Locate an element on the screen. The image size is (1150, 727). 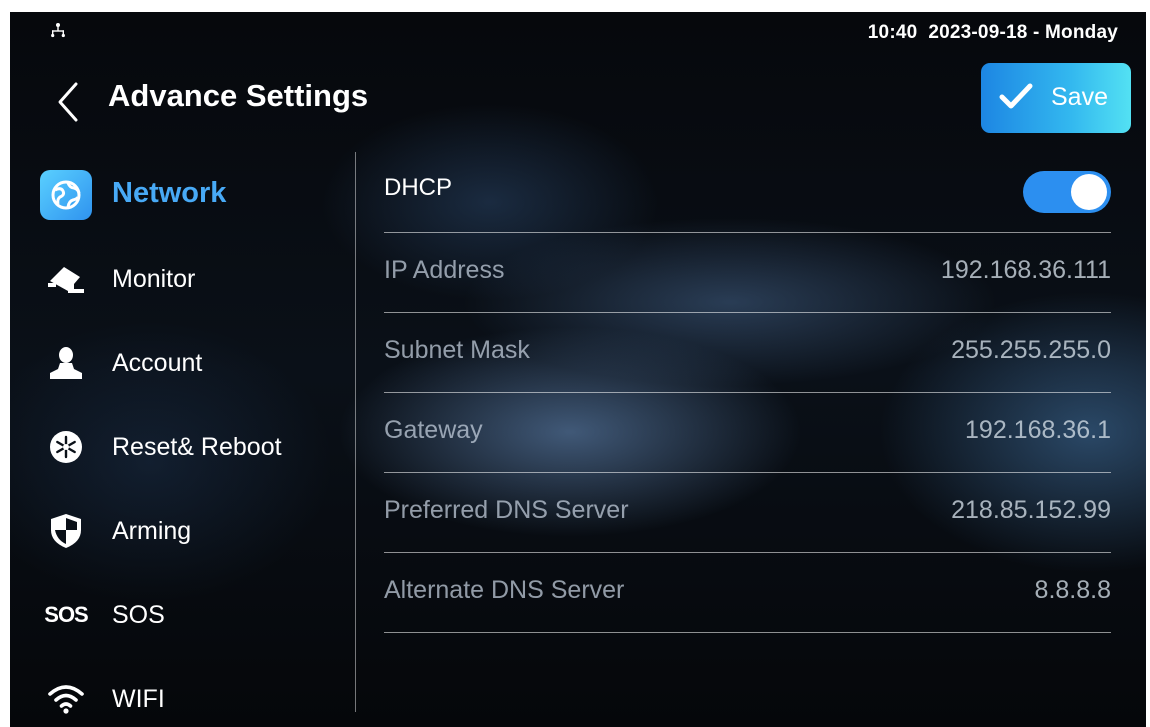
back-button is located at coordinates (70, 102).